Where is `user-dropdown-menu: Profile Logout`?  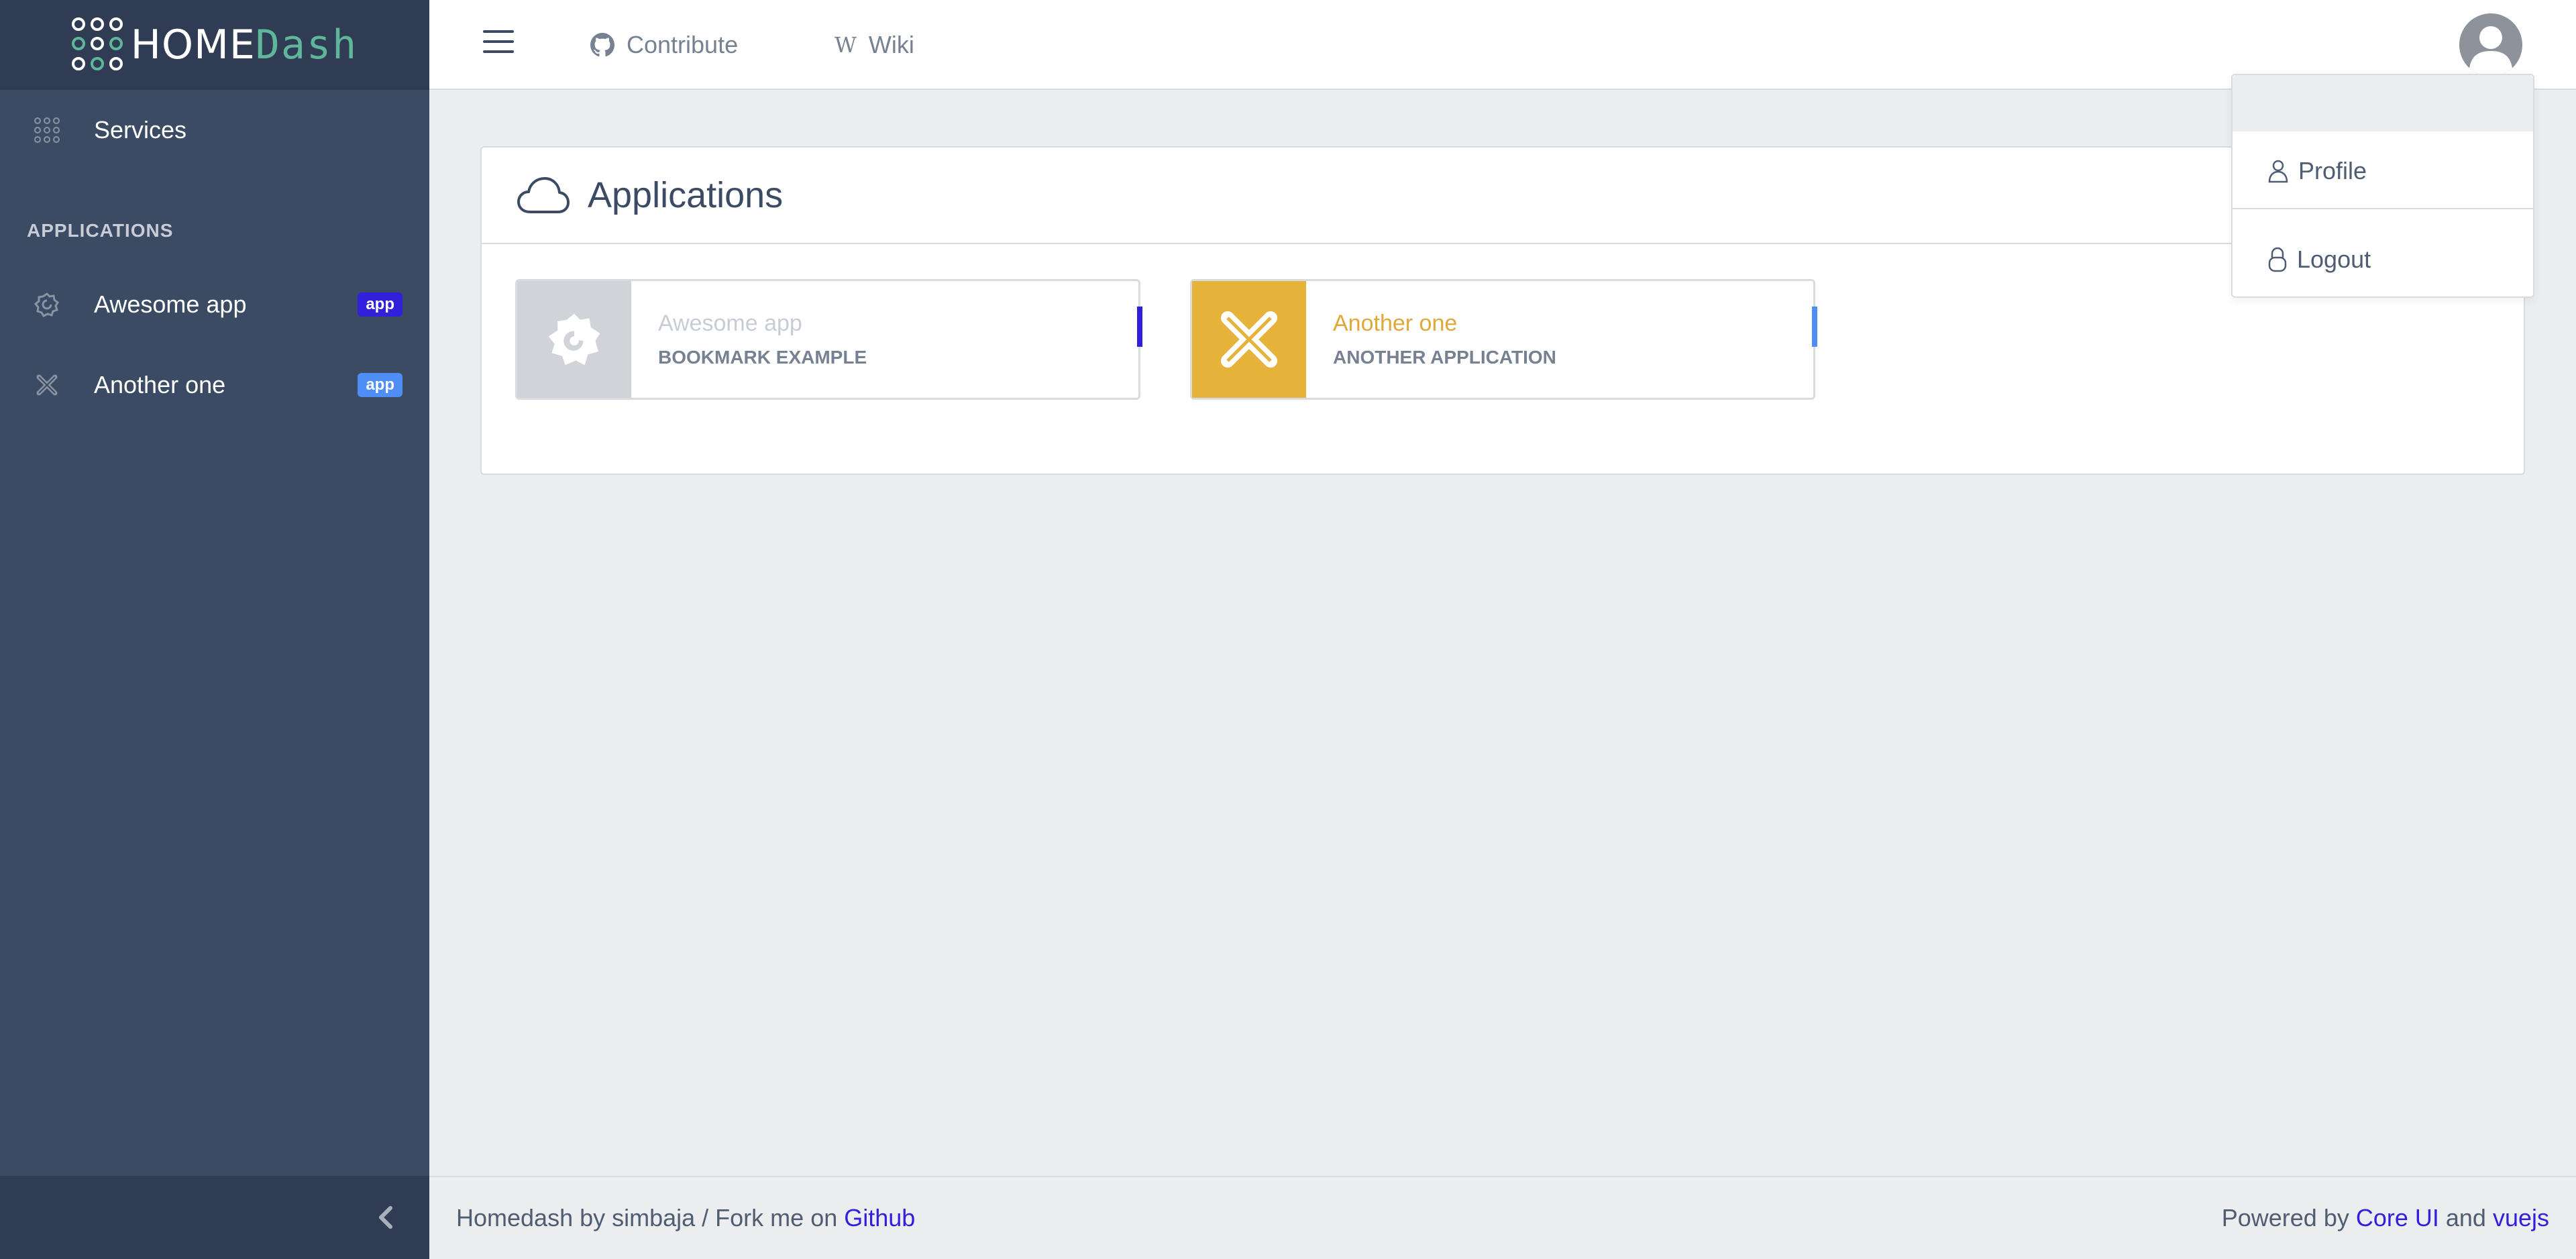
user-dropdown-menu: Profile Logout is located at coordinates (2382, 186).